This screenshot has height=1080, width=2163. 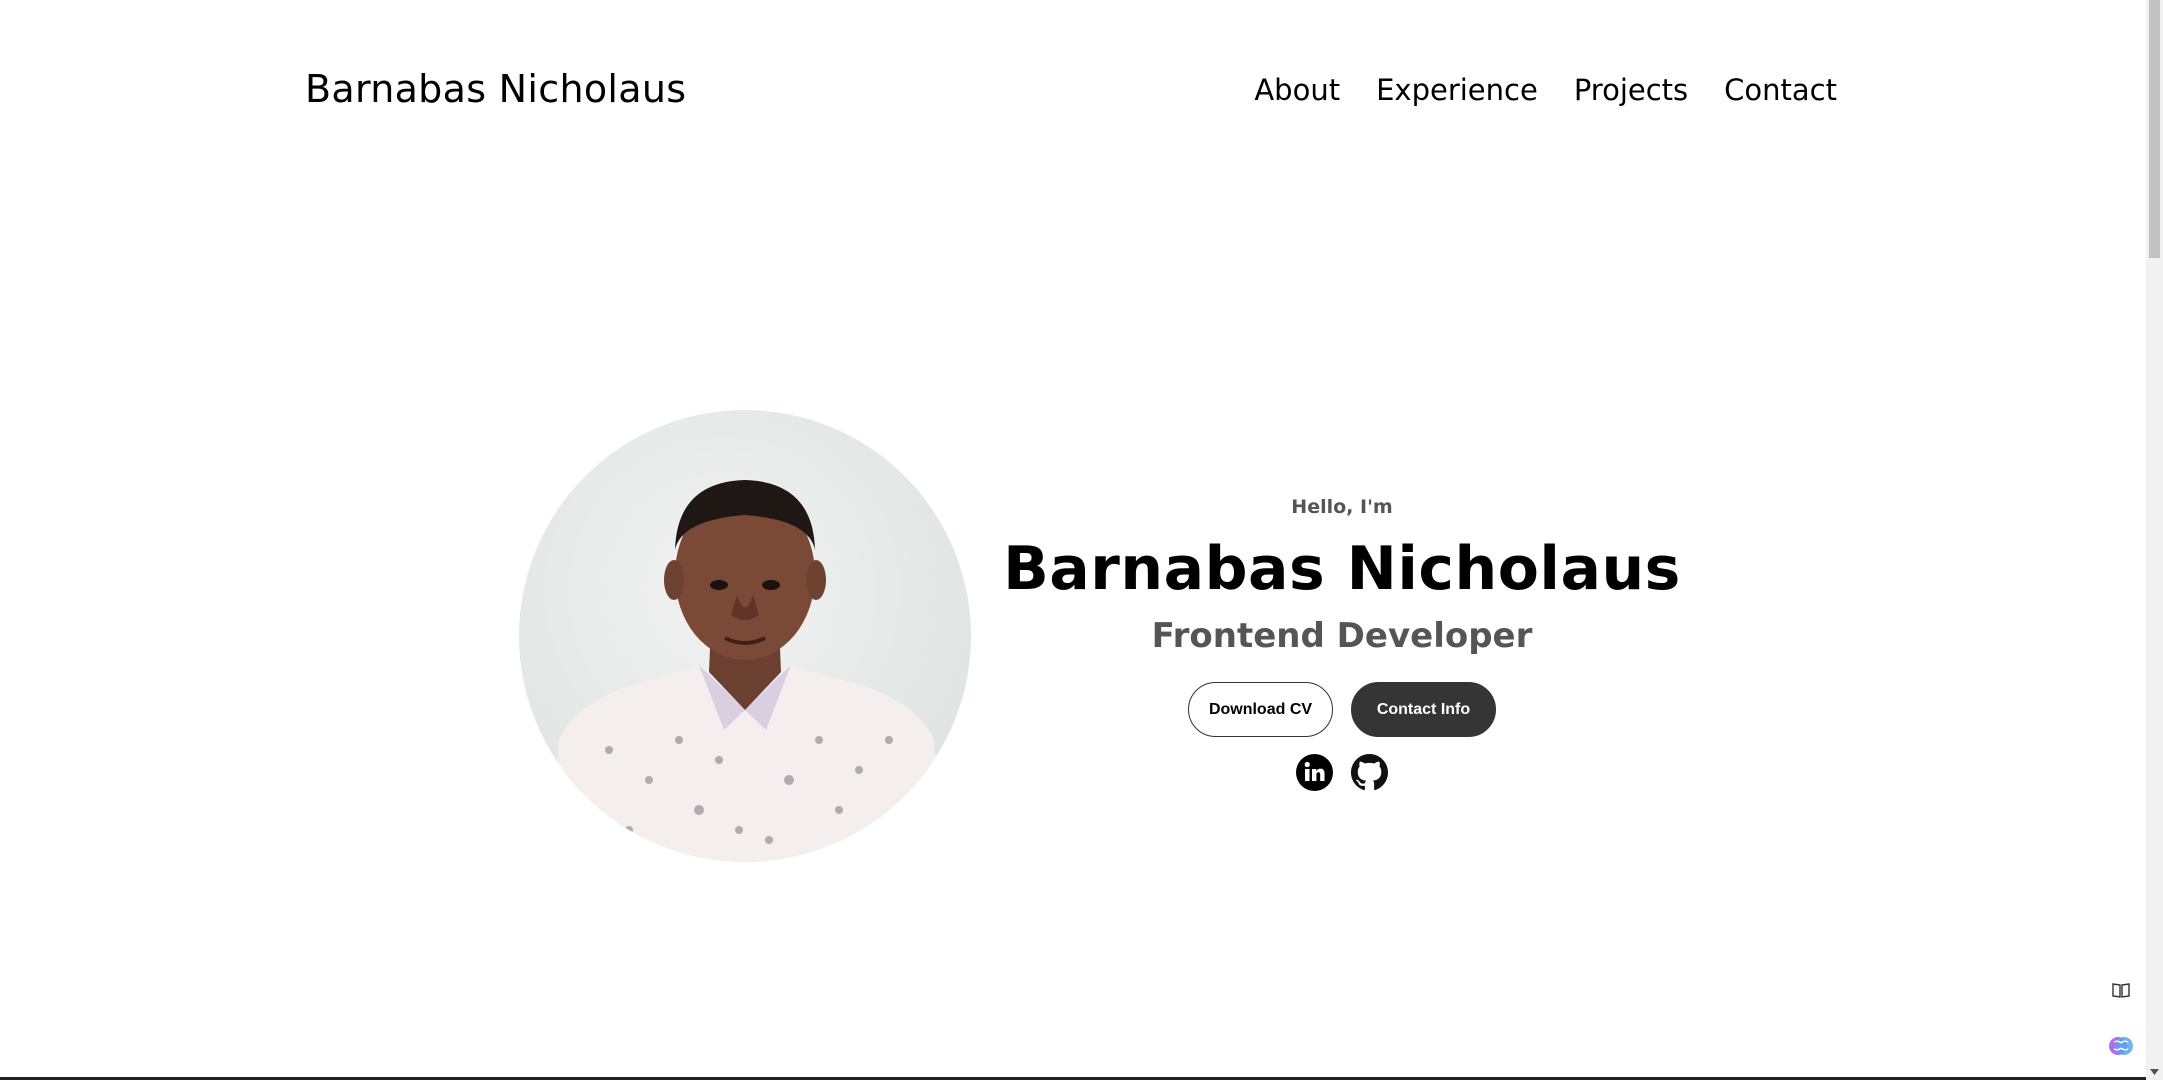 I want to click on nav-link-about: About, so click(x=1297, y=90).